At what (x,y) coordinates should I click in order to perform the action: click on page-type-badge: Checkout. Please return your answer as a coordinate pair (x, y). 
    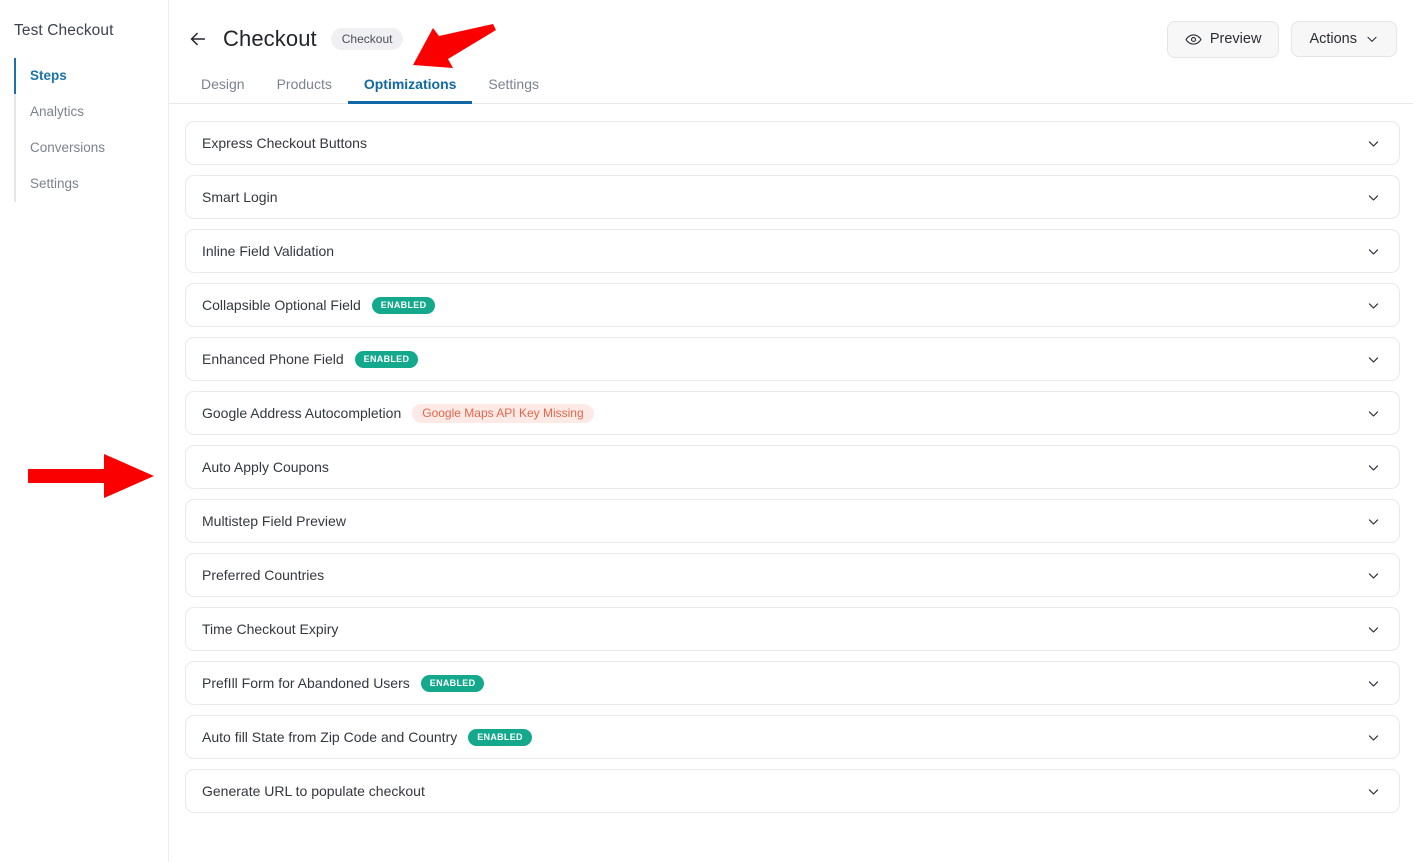
    Looking at the image, I should click on (367, 39).